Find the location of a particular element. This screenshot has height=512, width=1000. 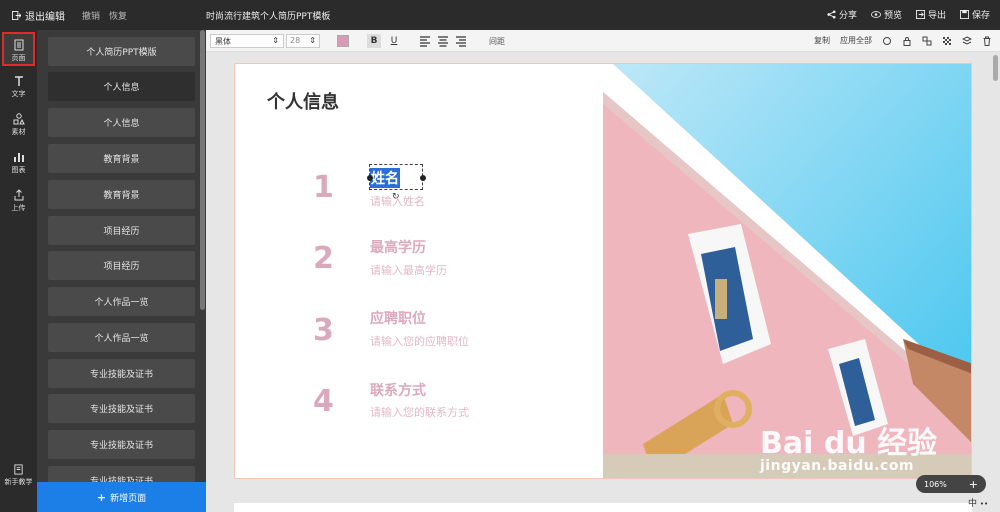

next-slide-preview is located at coordinates (603, 507).